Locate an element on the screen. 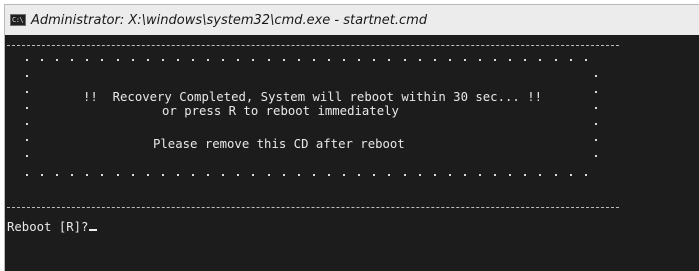 The width and height of the screenshot is (699, 271). cmd-icon-label: C:\ is located at coordinates (18, 20).